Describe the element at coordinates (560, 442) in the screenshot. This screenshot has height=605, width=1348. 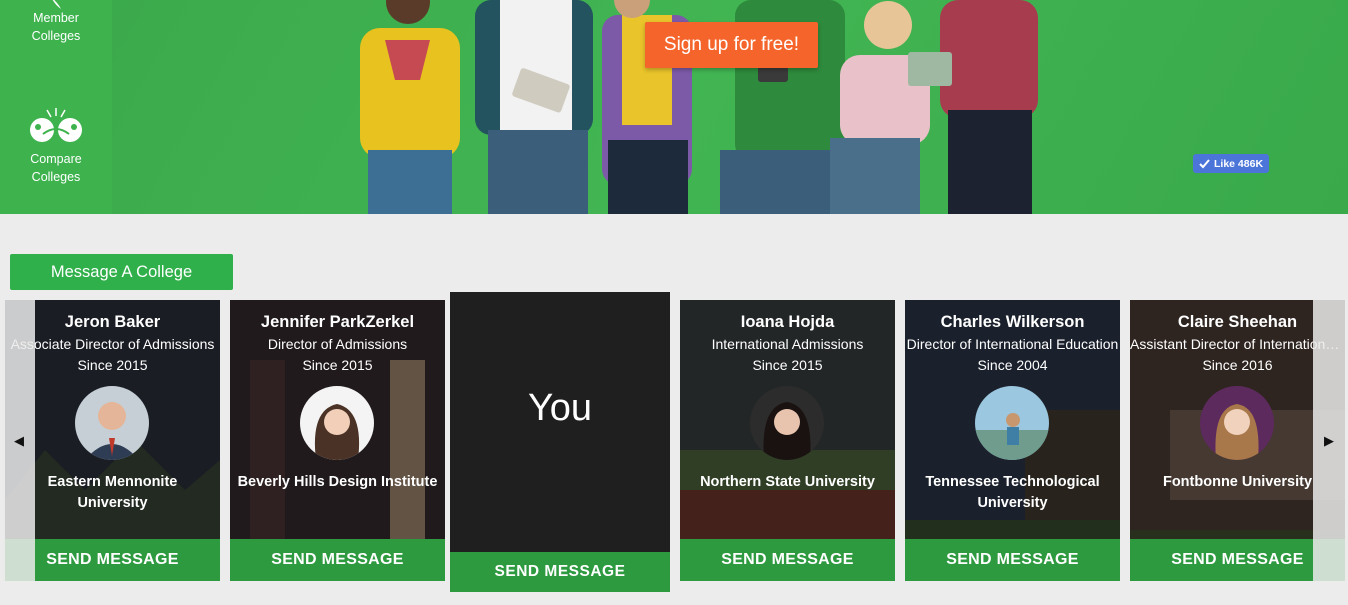
I see `you-card: You SEND MESSAGE` at that location.